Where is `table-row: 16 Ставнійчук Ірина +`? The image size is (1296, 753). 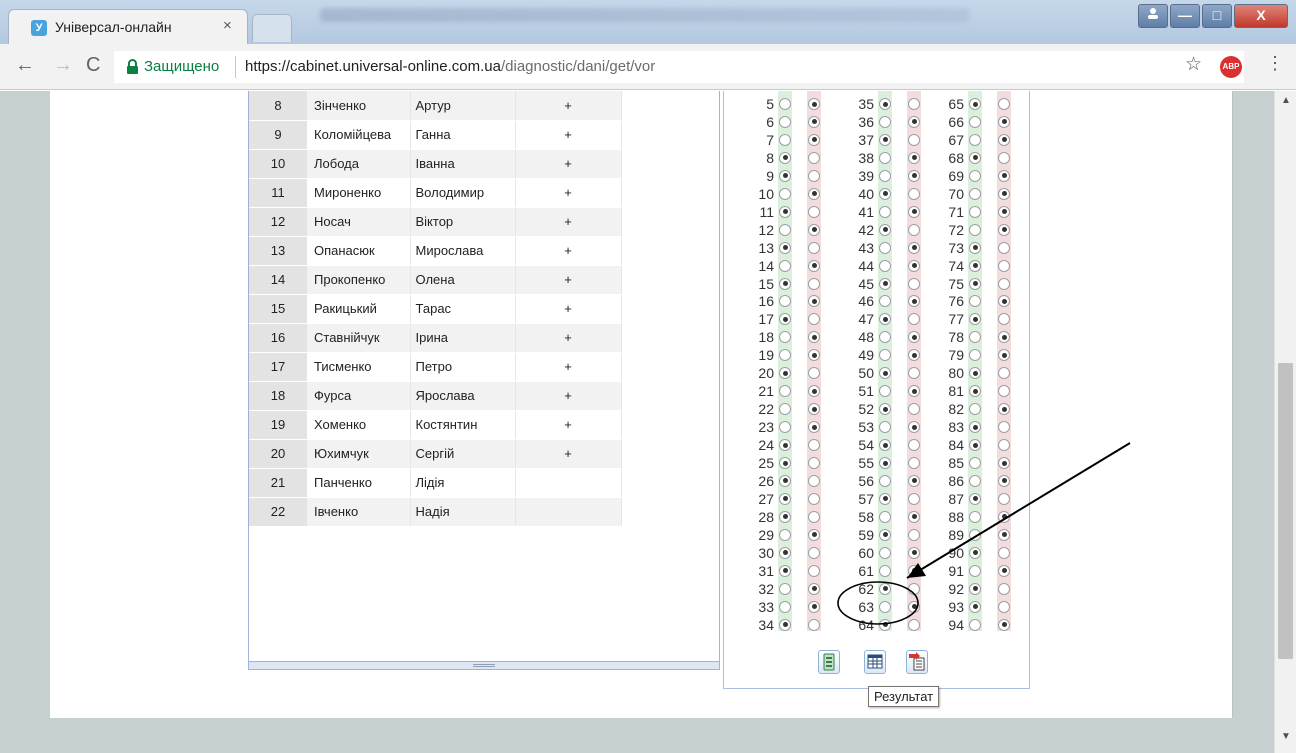
table-row: 16 Ставнійчук Ірина + is located at coordinates (435, 338).